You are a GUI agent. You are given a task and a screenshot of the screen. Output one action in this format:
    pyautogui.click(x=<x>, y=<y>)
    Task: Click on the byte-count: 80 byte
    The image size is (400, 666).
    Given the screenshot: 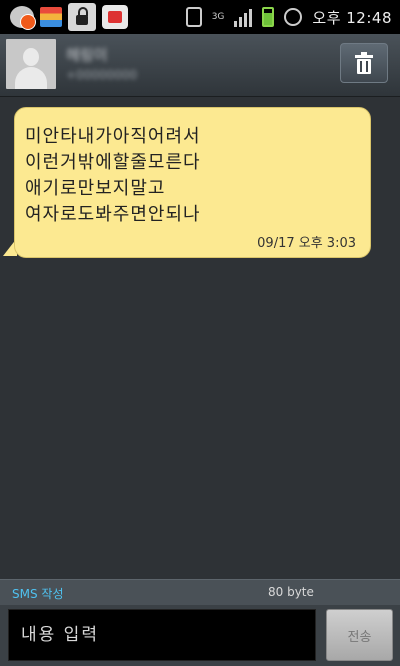 What is the action you would take?
    pyautogui.click(x=291, y=592)
    